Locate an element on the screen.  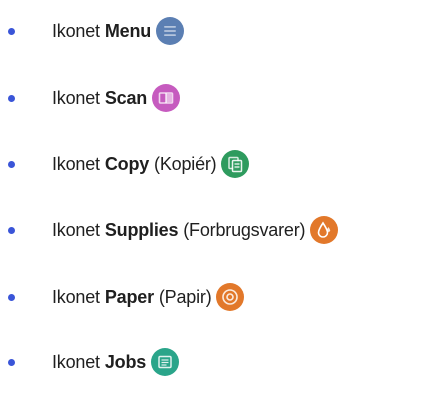
list-item-text: Ikonet Menu is located at coordinates (118, 31).